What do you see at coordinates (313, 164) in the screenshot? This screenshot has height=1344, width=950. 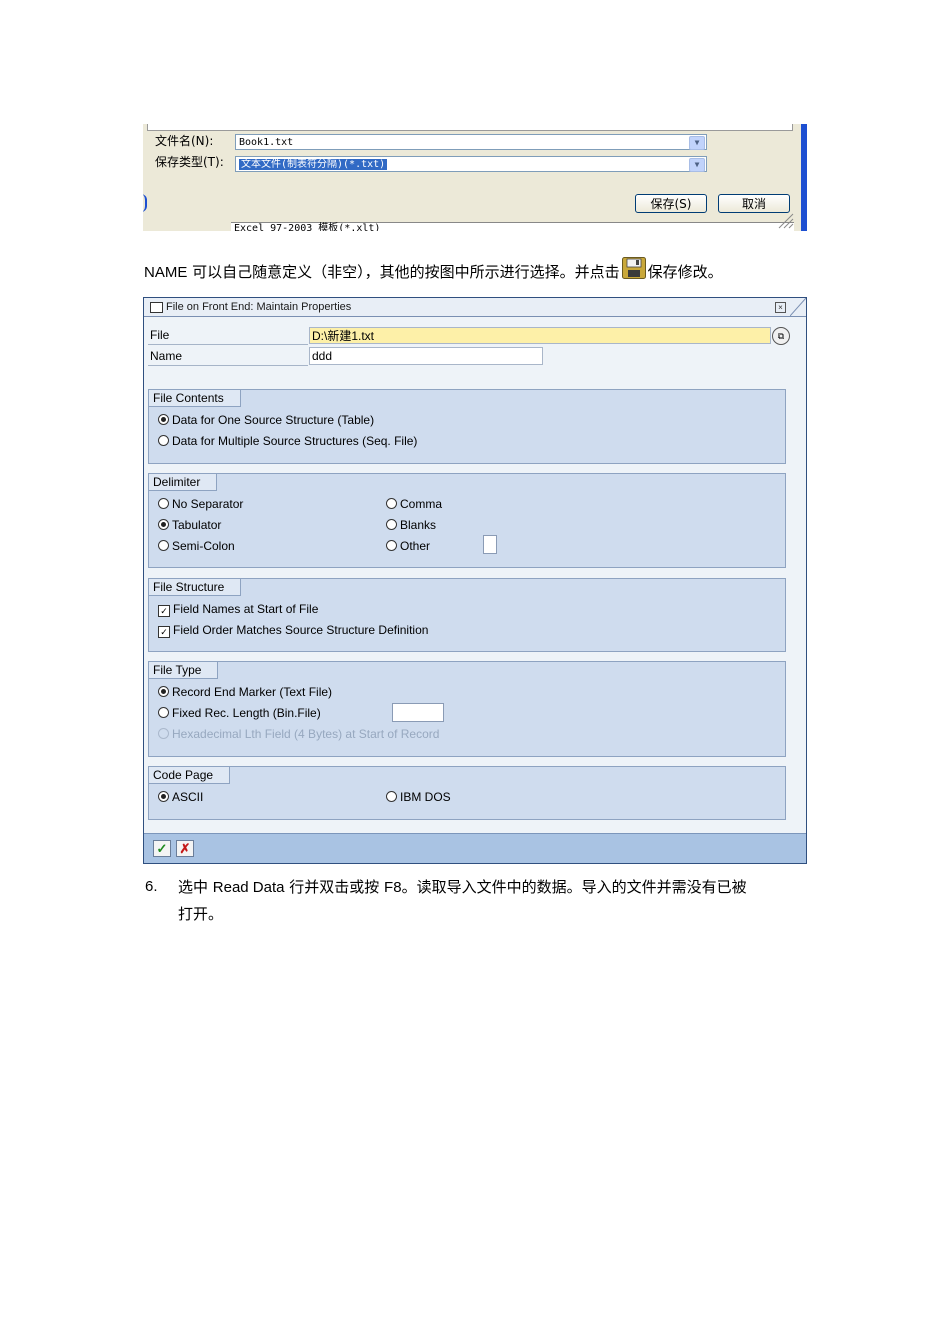 I see `filetype-value: 文本文件(制表符分隔)(*.txt)` at bounding box center [313, 164].